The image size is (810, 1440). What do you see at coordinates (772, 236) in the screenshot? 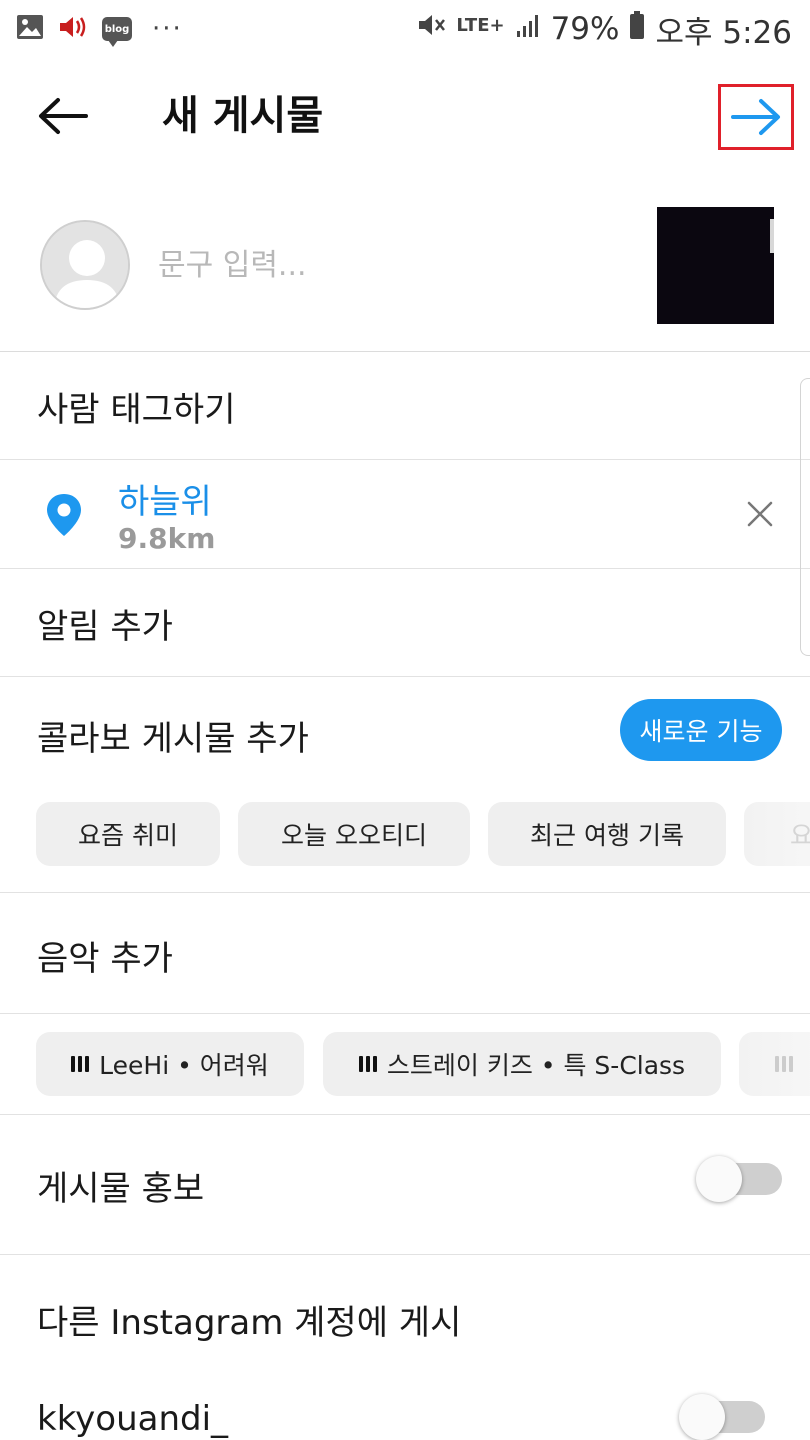
I see `thumbnail-edge` at bounding box center [772, 236].